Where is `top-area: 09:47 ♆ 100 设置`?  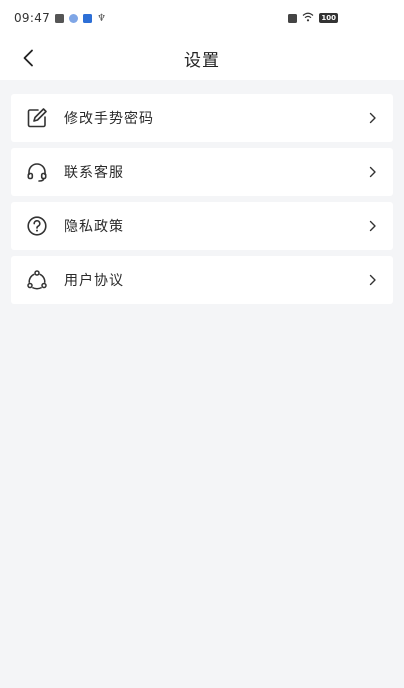 top-area: 09:47 ♆ 100 设置 is located at coordinates (202, 40).